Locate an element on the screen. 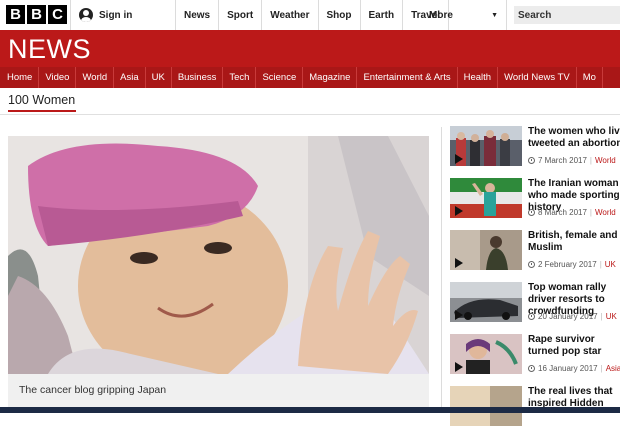  more-menu-button: More ▼ is located at coordinates (464, 15).